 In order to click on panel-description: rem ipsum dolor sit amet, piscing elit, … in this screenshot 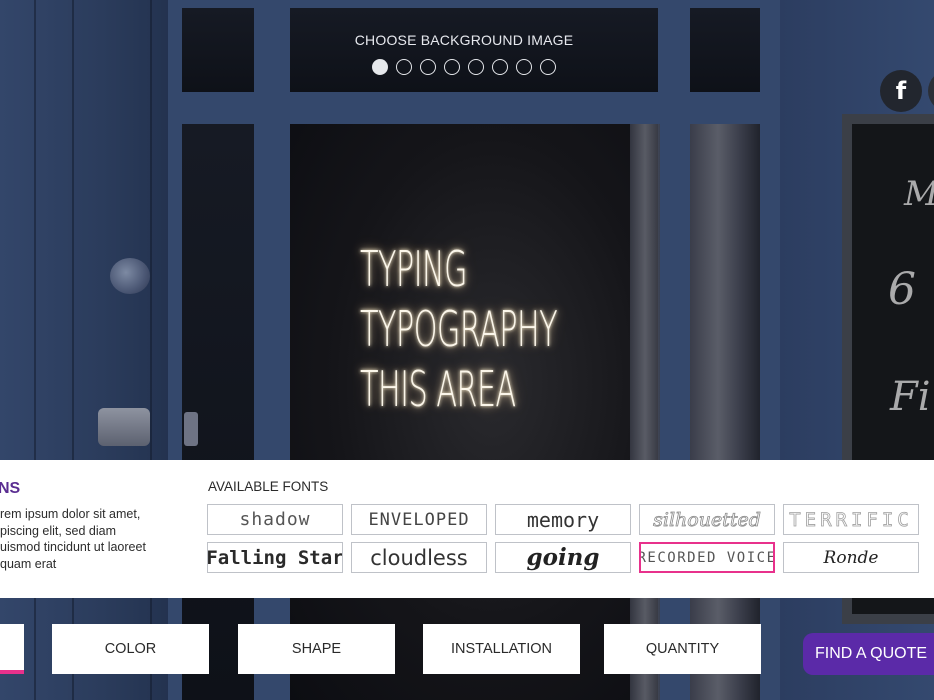, I will do `click(90, 539)`.